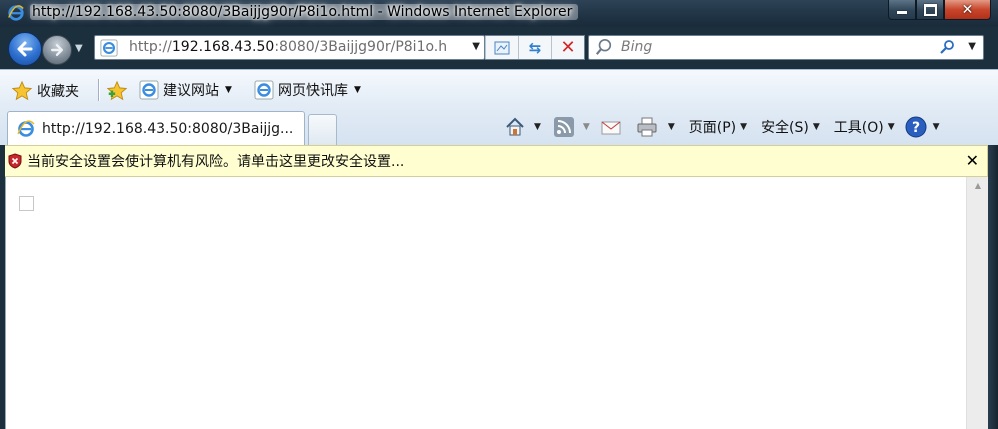 This screenshot has height=429, width=998. Describe the element at coordinates (972, 160) in the screenshot. I see `close-info-bar-icon: ✕` at that location.